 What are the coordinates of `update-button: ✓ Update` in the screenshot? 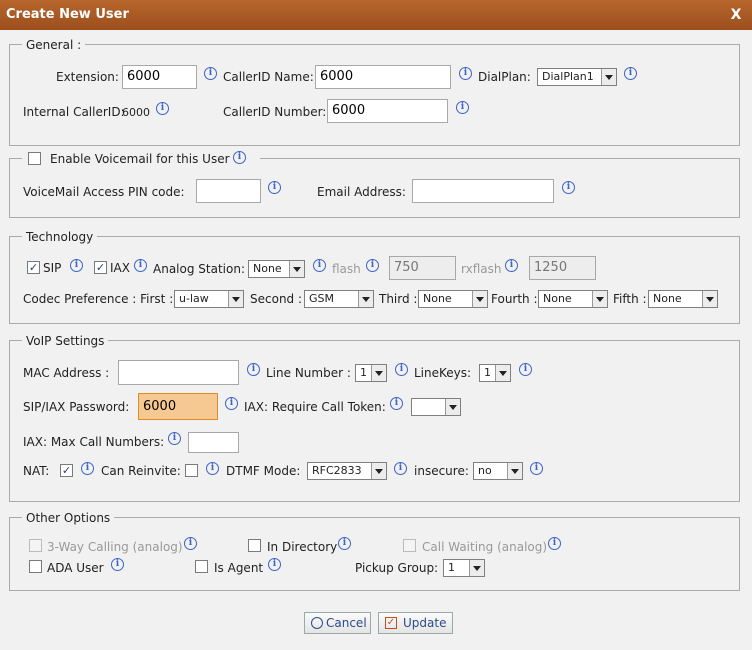 It's located at (415, 623).